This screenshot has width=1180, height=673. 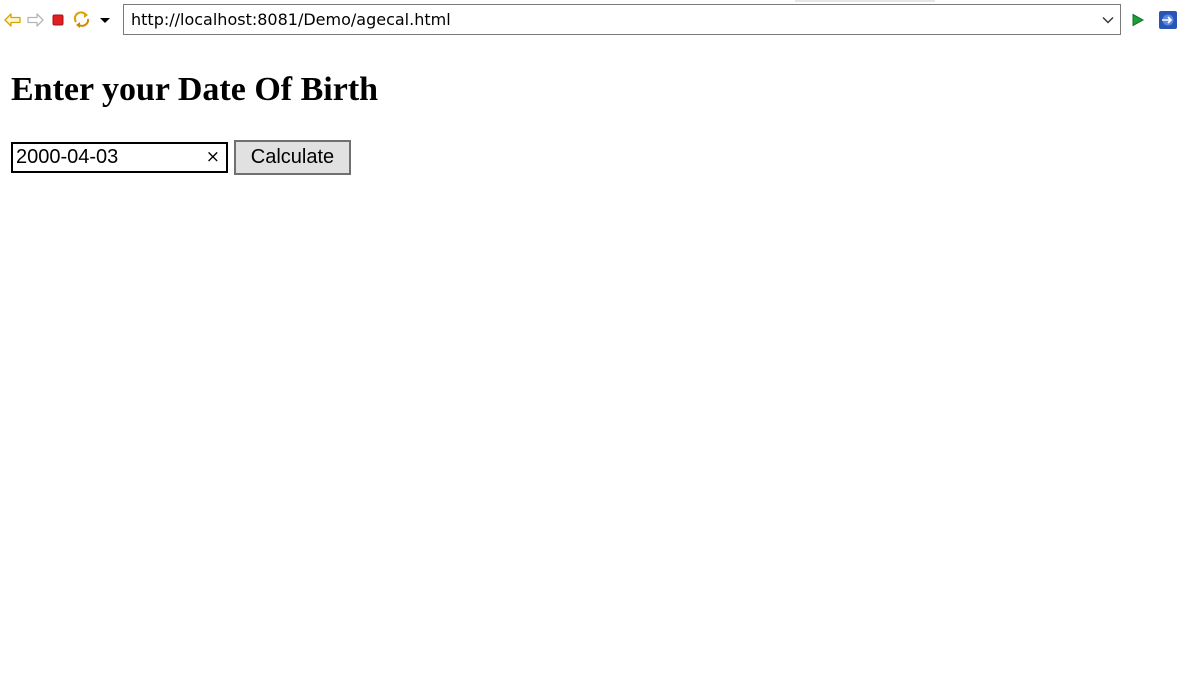 What do you see at coordinates (82, 20) in the screenshot?
I see `refresh-icon` at bounding box center [82, 20].